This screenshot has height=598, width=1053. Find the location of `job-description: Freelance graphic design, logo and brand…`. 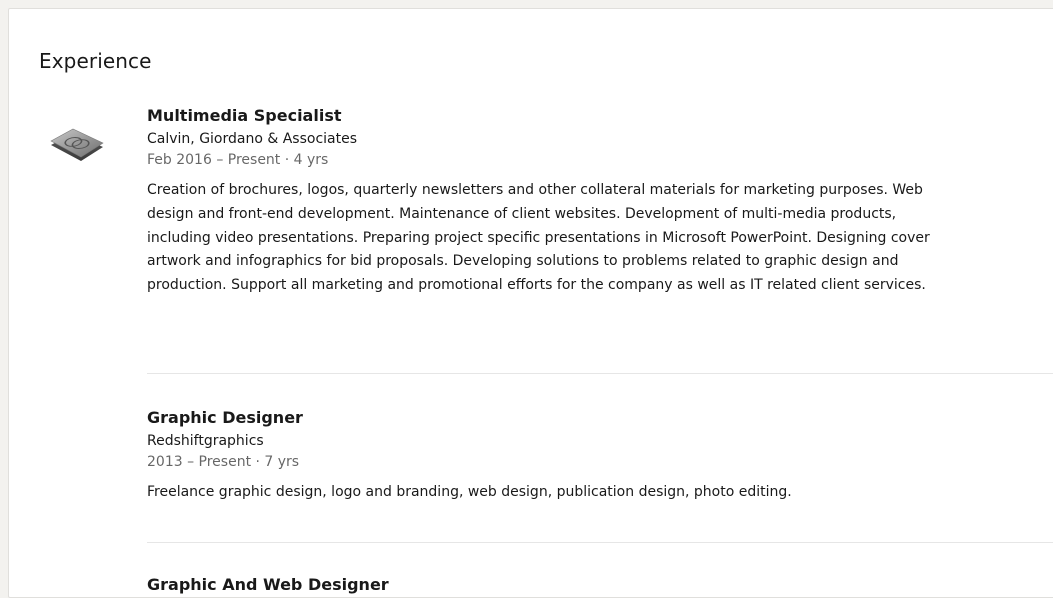

job-description: Freelance graphic design, logo and brand… is located at coordinates (469, 492).